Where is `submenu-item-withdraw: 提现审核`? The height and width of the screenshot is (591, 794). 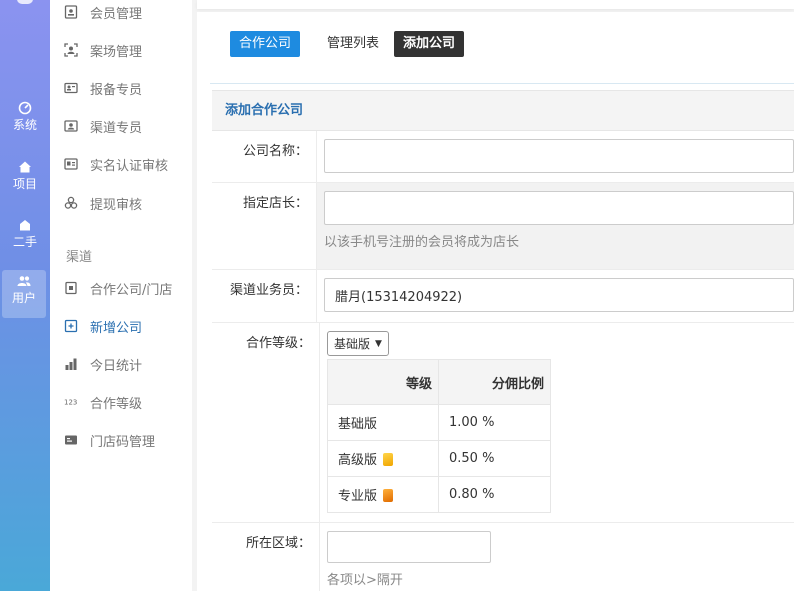
submenu-item-withdraw: 提现审核 is located at coordinates (121, 203).